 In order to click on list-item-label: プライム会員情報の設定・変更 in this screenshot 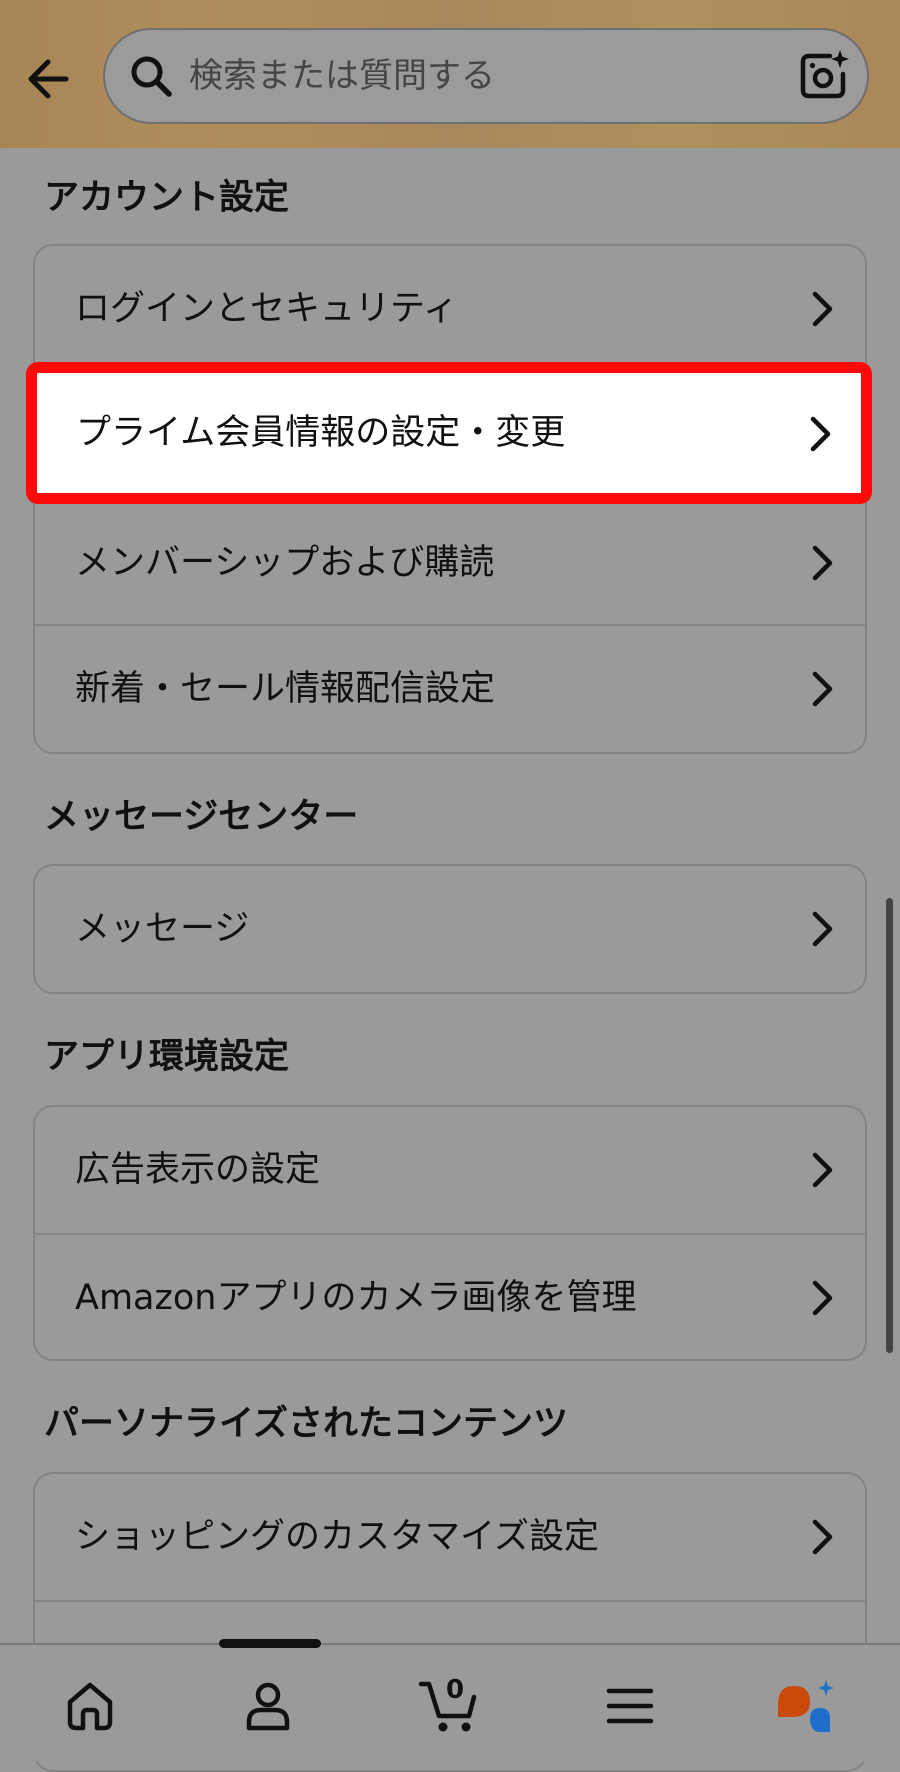, I will do `click(321, 433)`.